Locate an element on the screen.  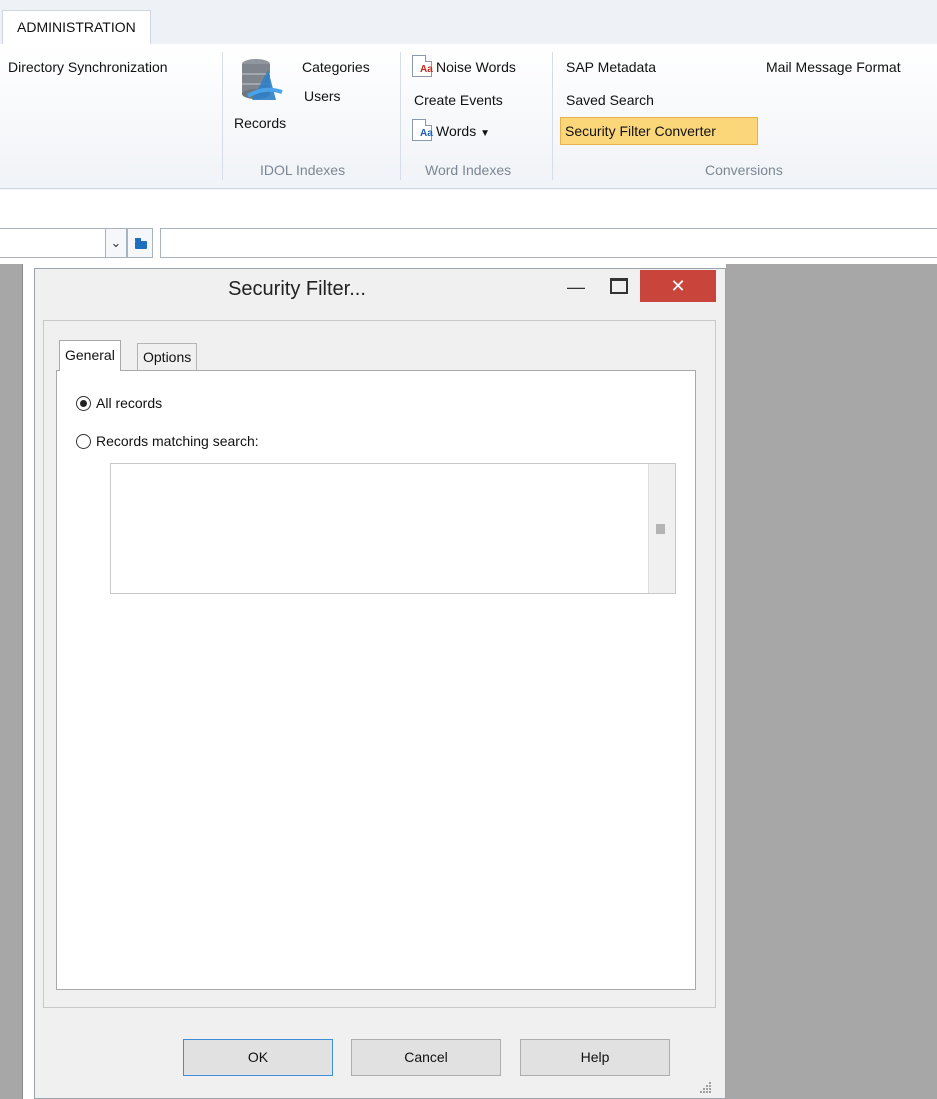
close-icon: ✕ is located at coordinates (678, 286).